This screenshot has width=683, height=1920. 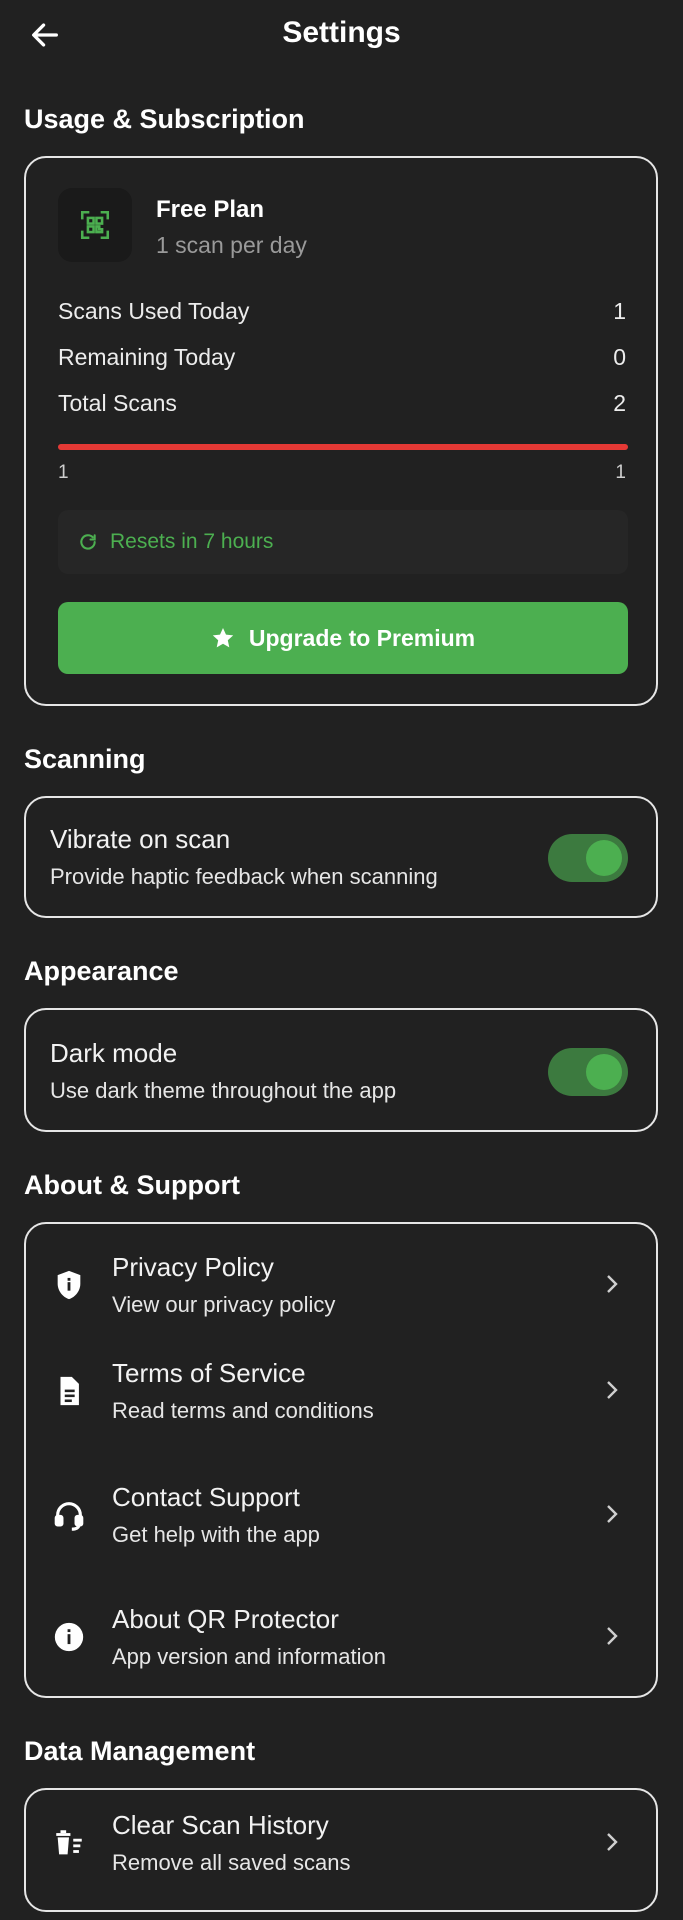 What do you see at coordinates (69, 1515) in the screenshot?
I see `support-agent-icon` at bounding box center [69, 1515].